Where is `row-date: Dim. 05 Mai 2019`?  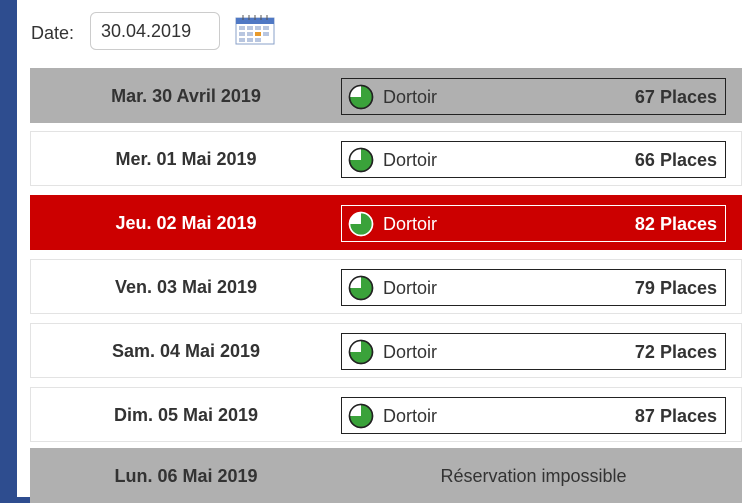 row-date: Dim. 05 Mai 2019 is located at coordinates (186, 415).